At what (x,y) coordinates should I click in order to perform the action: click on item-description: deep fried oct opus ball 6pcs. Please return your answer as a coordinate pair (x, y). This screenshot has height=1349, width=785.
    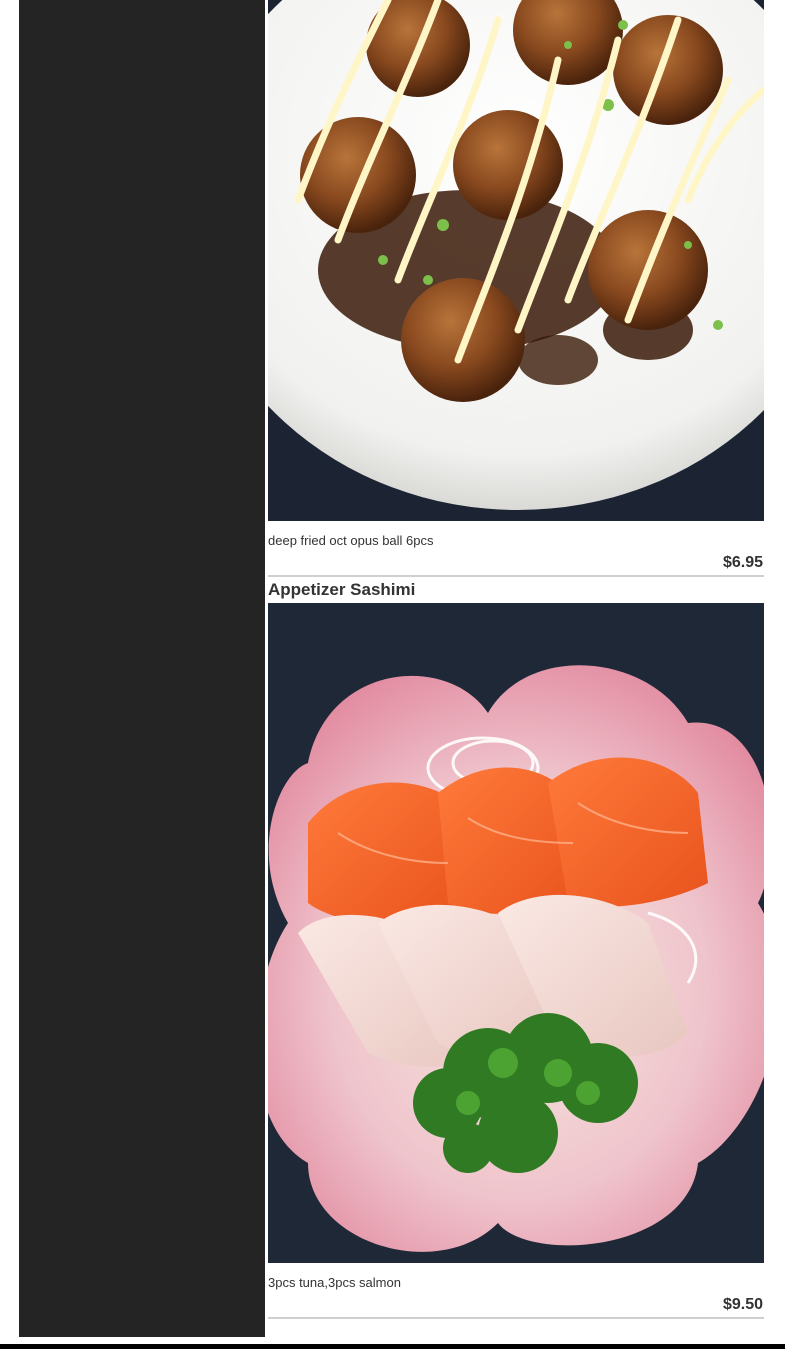
    Looking at the image, I should click on (351, 540).